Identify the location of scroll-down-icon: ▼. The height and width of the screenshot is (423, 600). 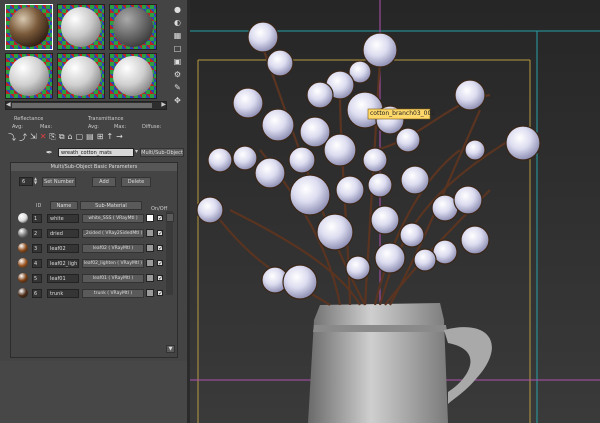
(170, 349).